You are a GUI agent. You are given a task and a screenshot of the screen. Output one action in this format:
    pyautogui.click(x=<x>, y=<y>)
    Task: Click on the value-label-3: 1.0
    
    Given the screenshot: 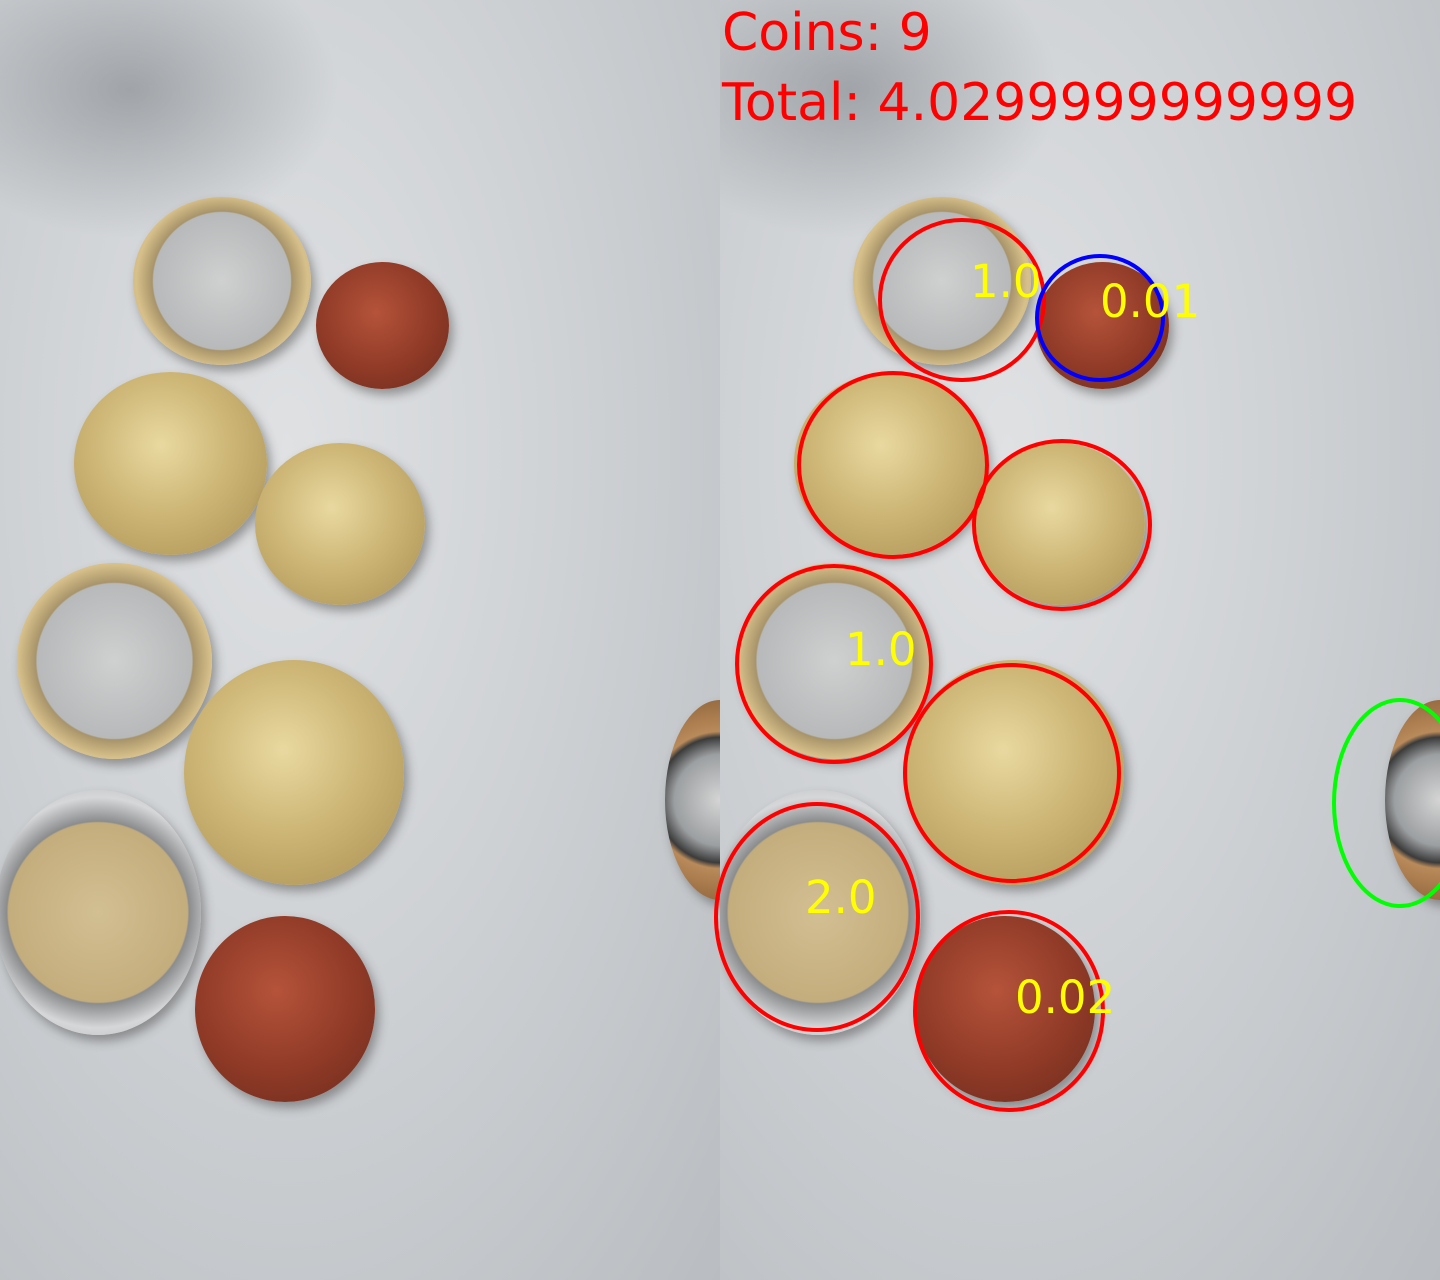 What is the action you would take?
    pyautogui.click(x=881, y=649)
    